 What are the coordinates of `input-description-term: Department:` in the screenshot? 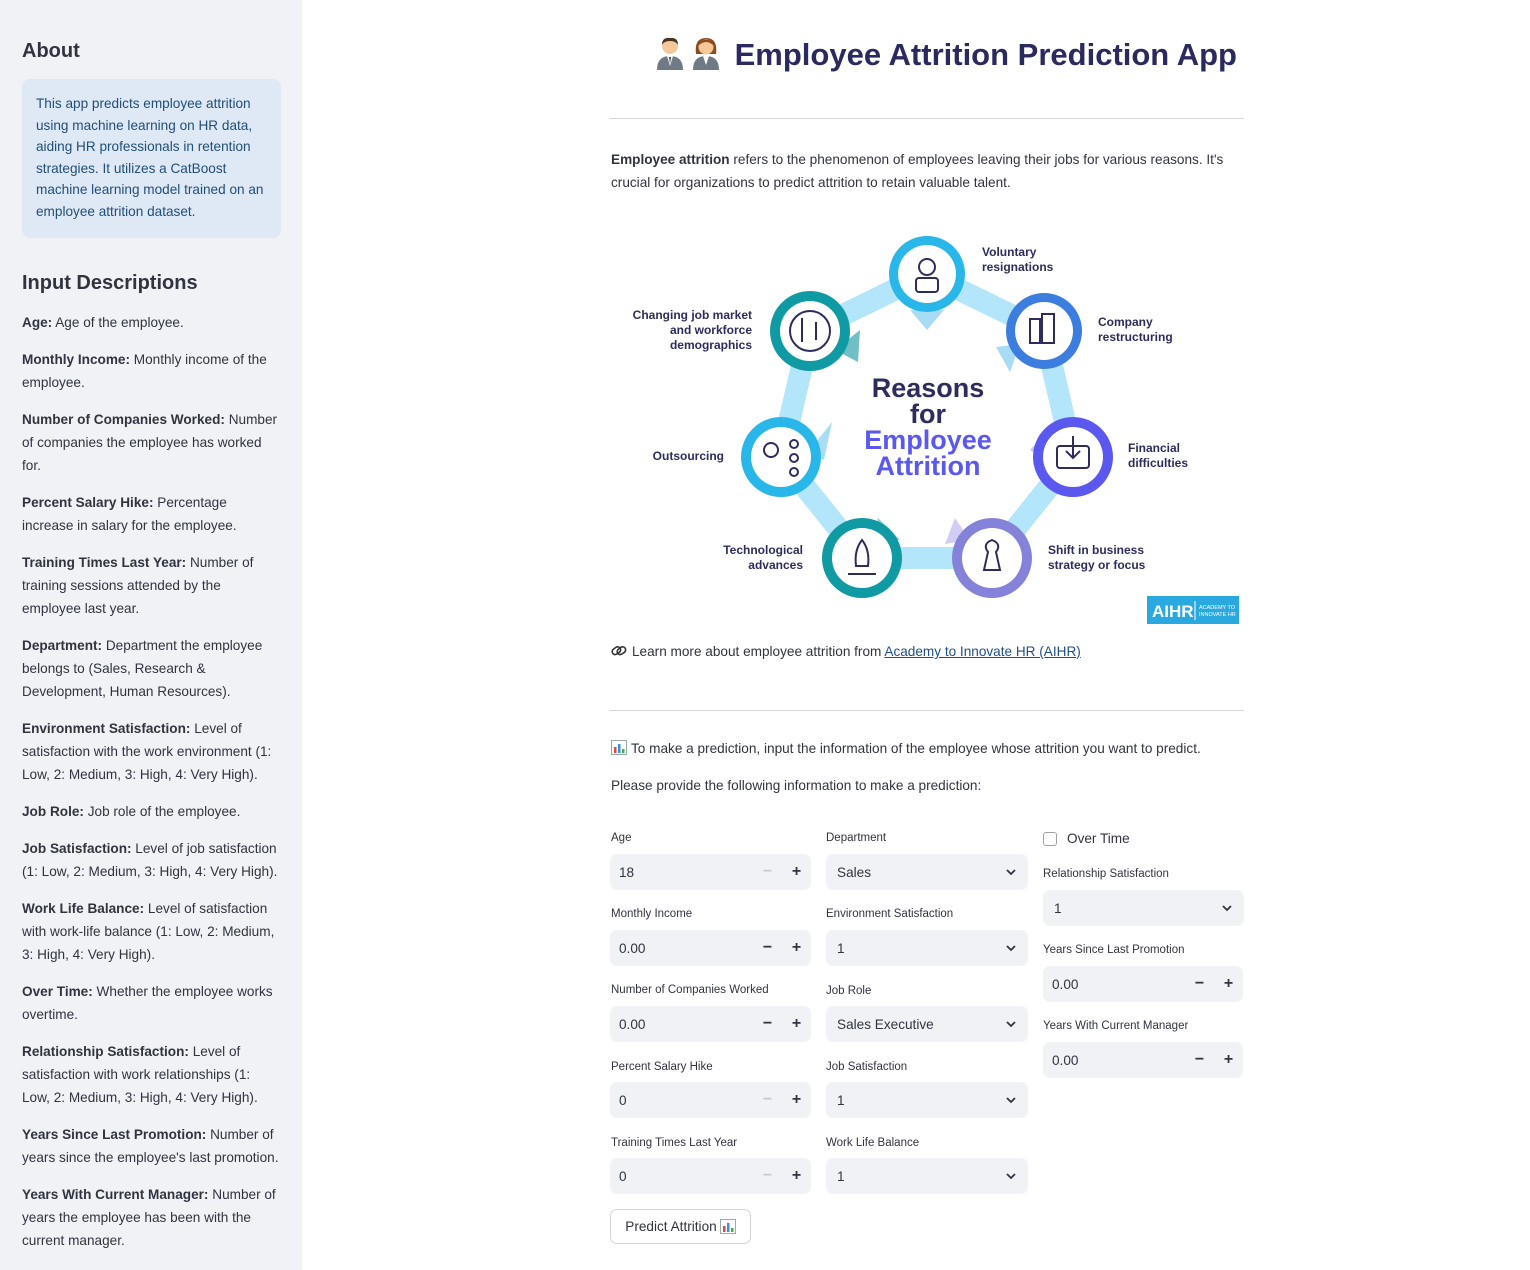 It's located at (62, 645).